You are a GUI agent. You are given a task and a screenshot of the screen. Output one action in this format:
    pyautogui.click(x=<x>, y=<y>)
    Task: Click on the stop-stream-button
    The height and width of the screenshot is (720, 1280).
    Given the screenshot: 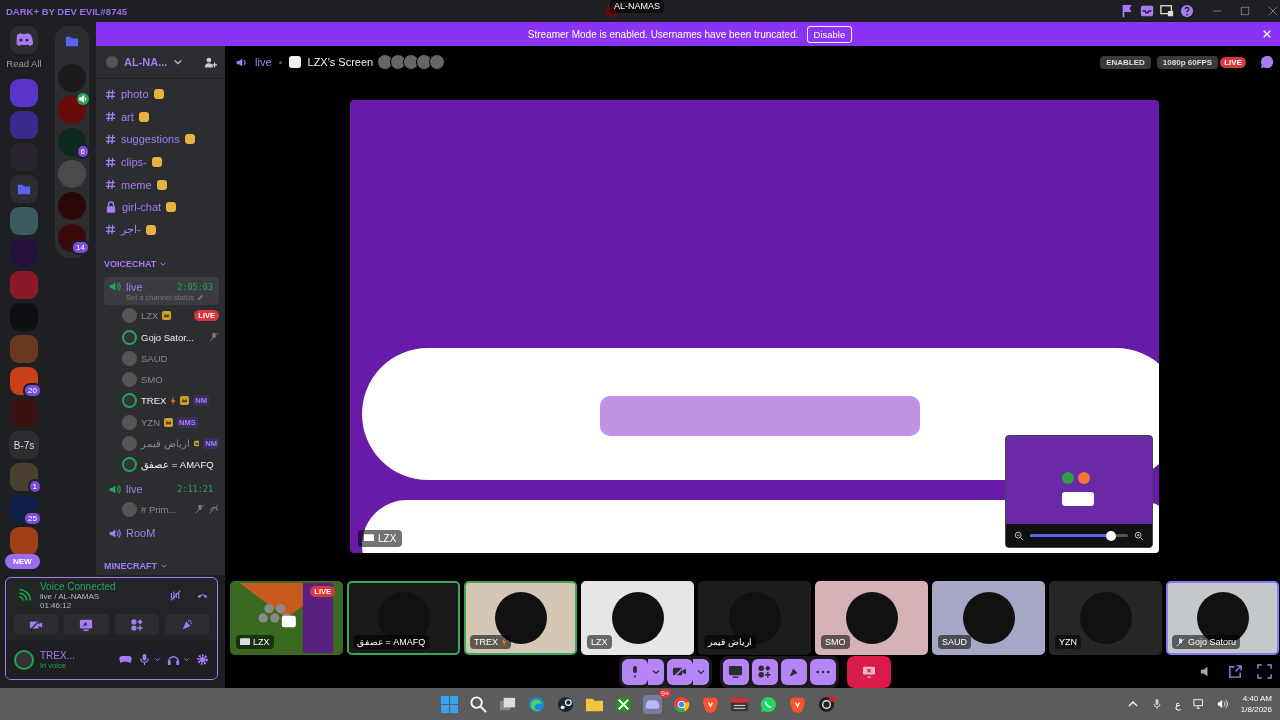 What is the action you would take?
    pyautogui.click(x=868, y=671)
    